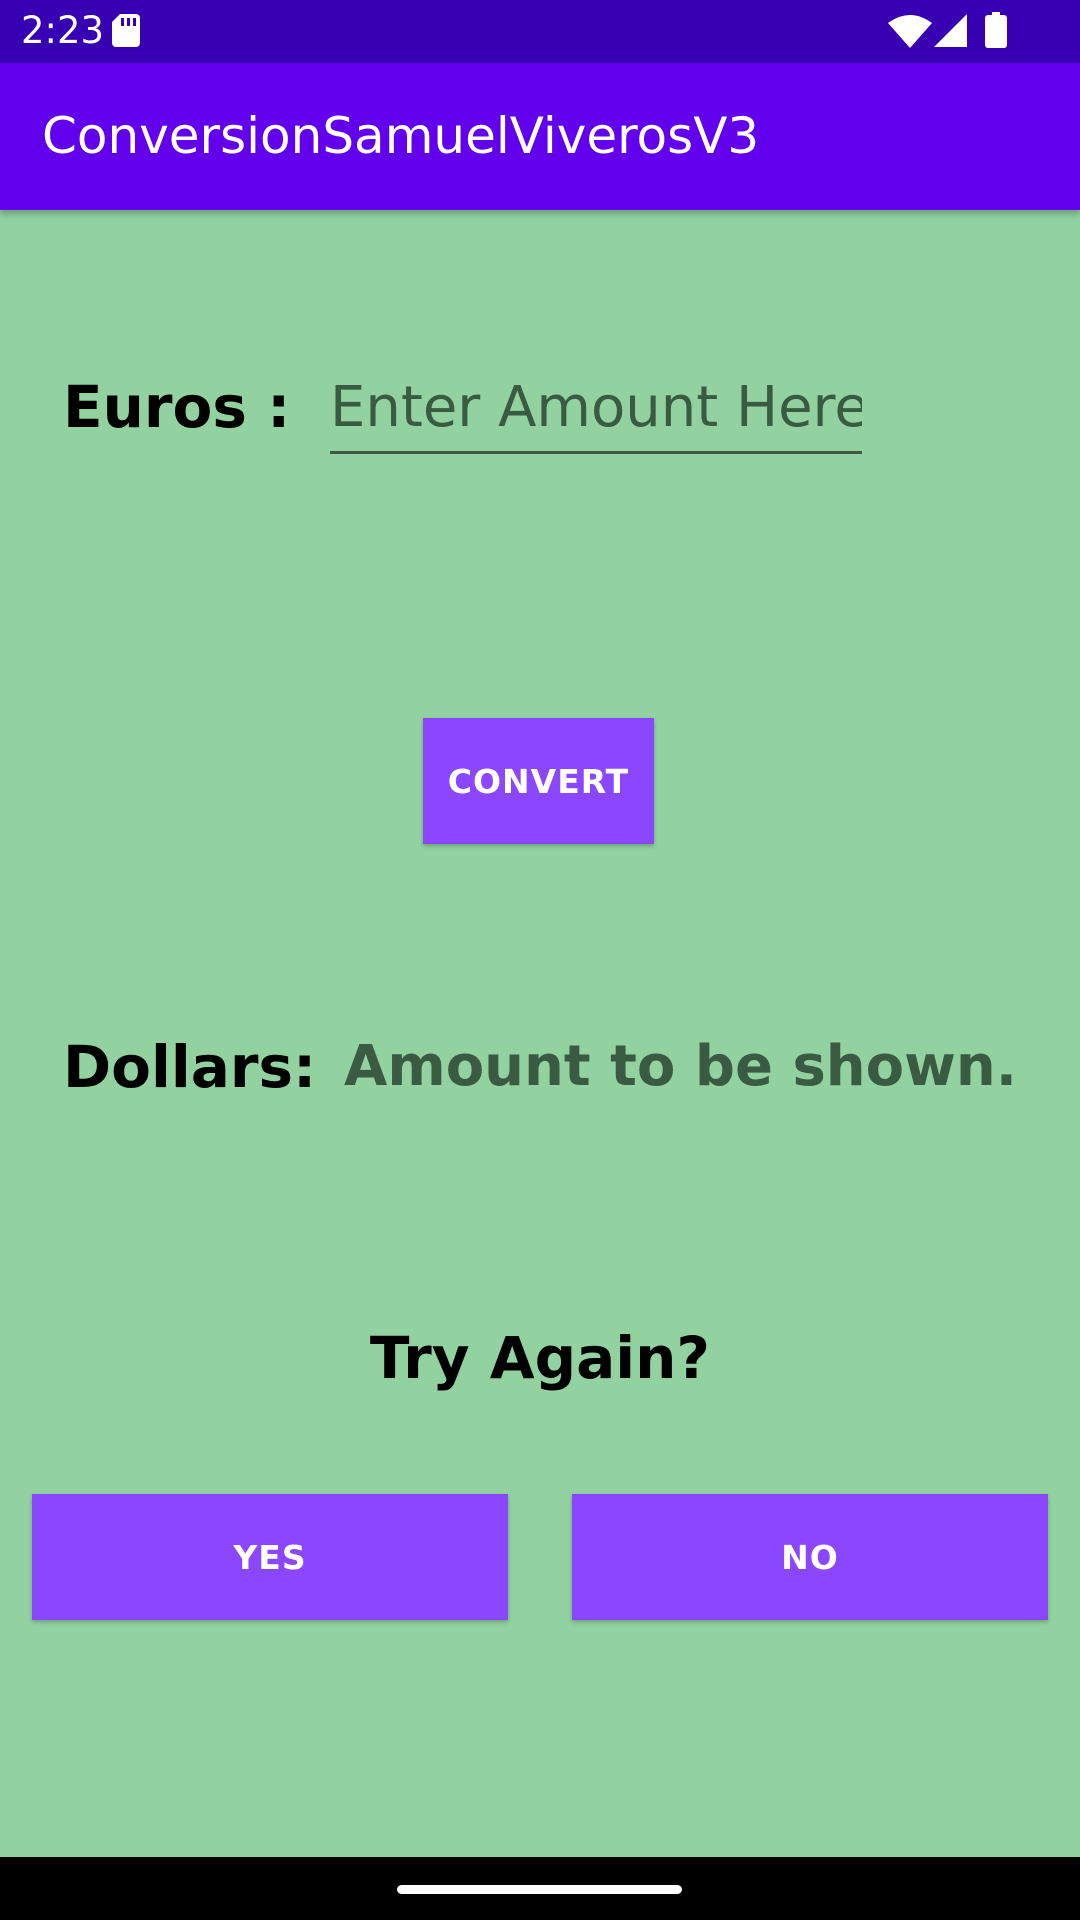  I want to click on no-button: NO, so click(810, 1557).